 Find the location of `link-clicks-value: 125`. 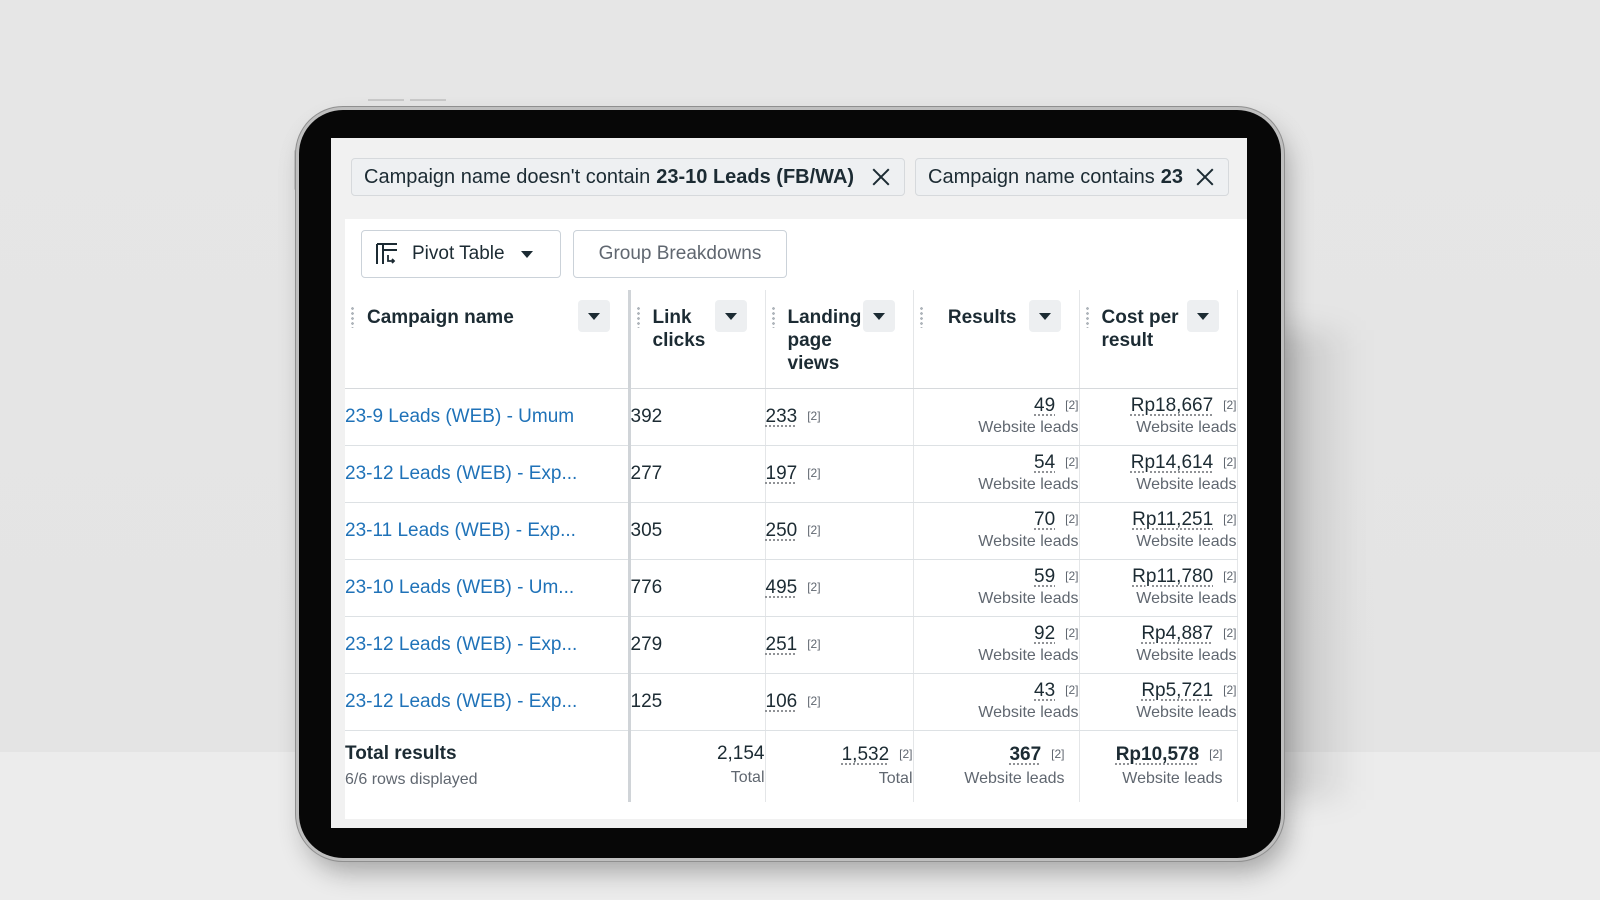

link-clicks-value: 125 is located at coordinates (646, 701).